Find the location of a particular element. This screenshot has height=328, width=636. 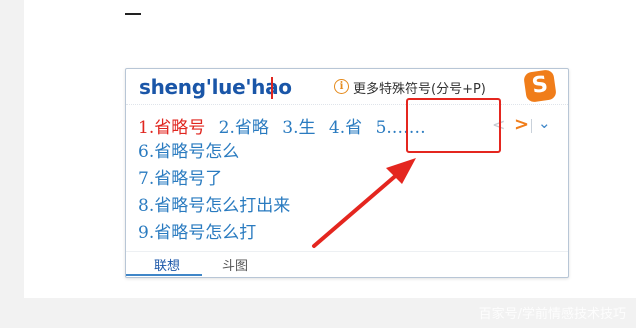

watermark: 百家号/学前情感技术技巧 is located at coordinates (552, 314).